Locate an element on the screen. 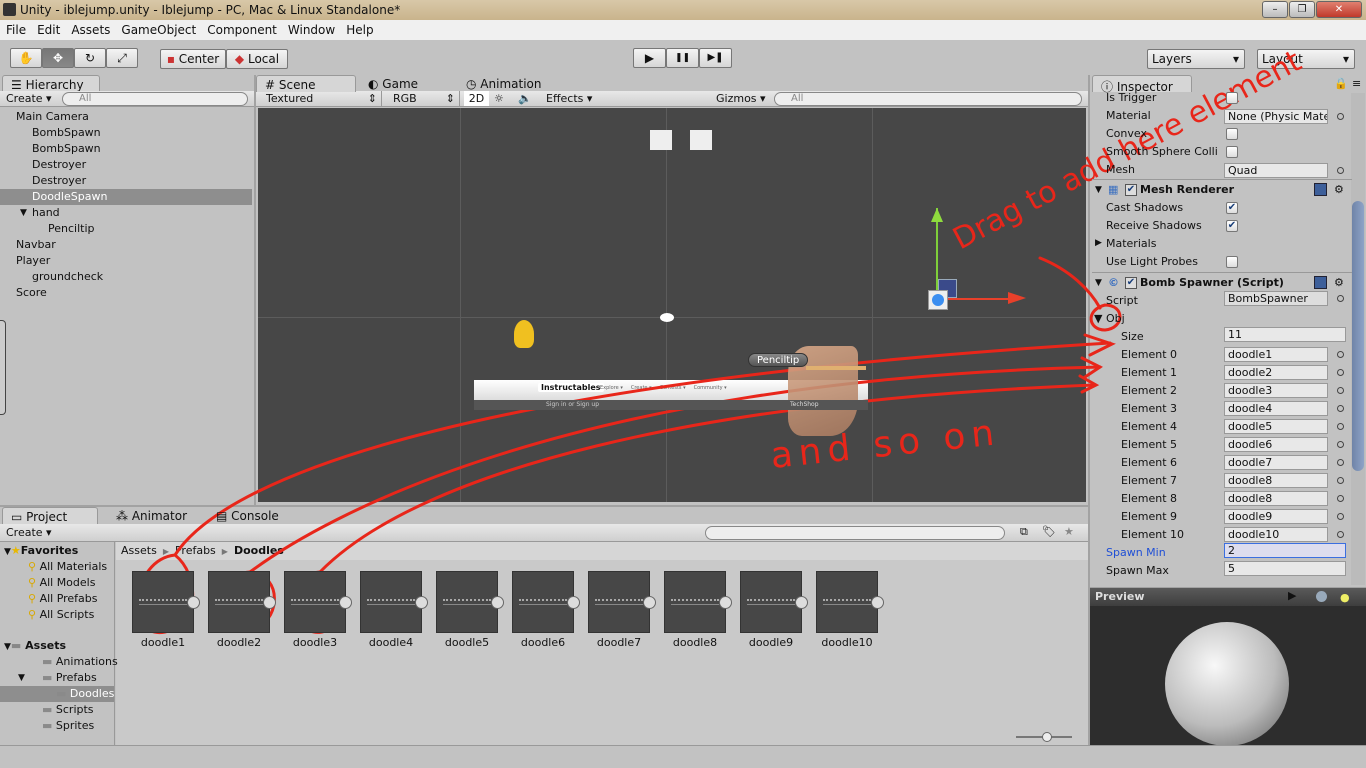 The image size is (1366, 768). asset-label: doodle3 is located at coordinates (315, 642).